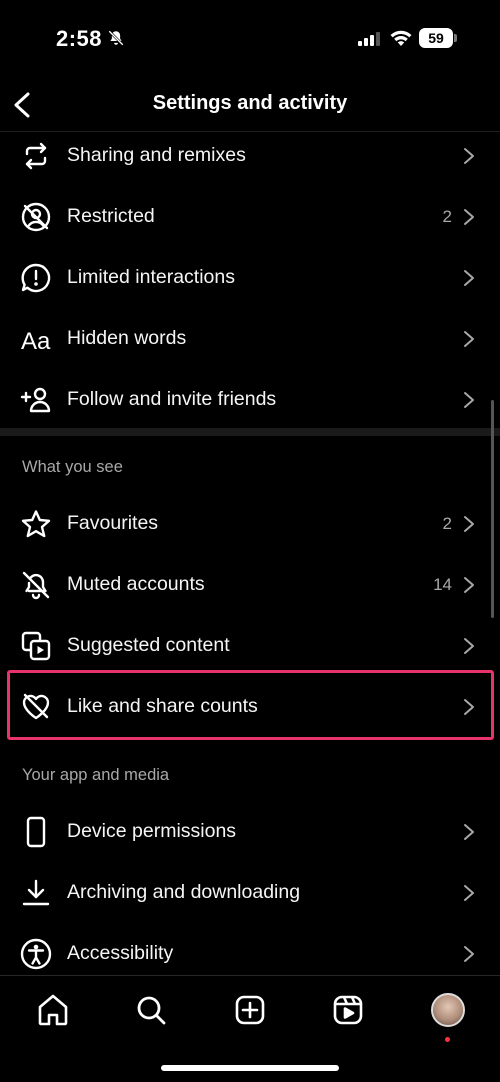  I want to click on settings-item-like-share-counts: Like and share counts, so click(250, 706).